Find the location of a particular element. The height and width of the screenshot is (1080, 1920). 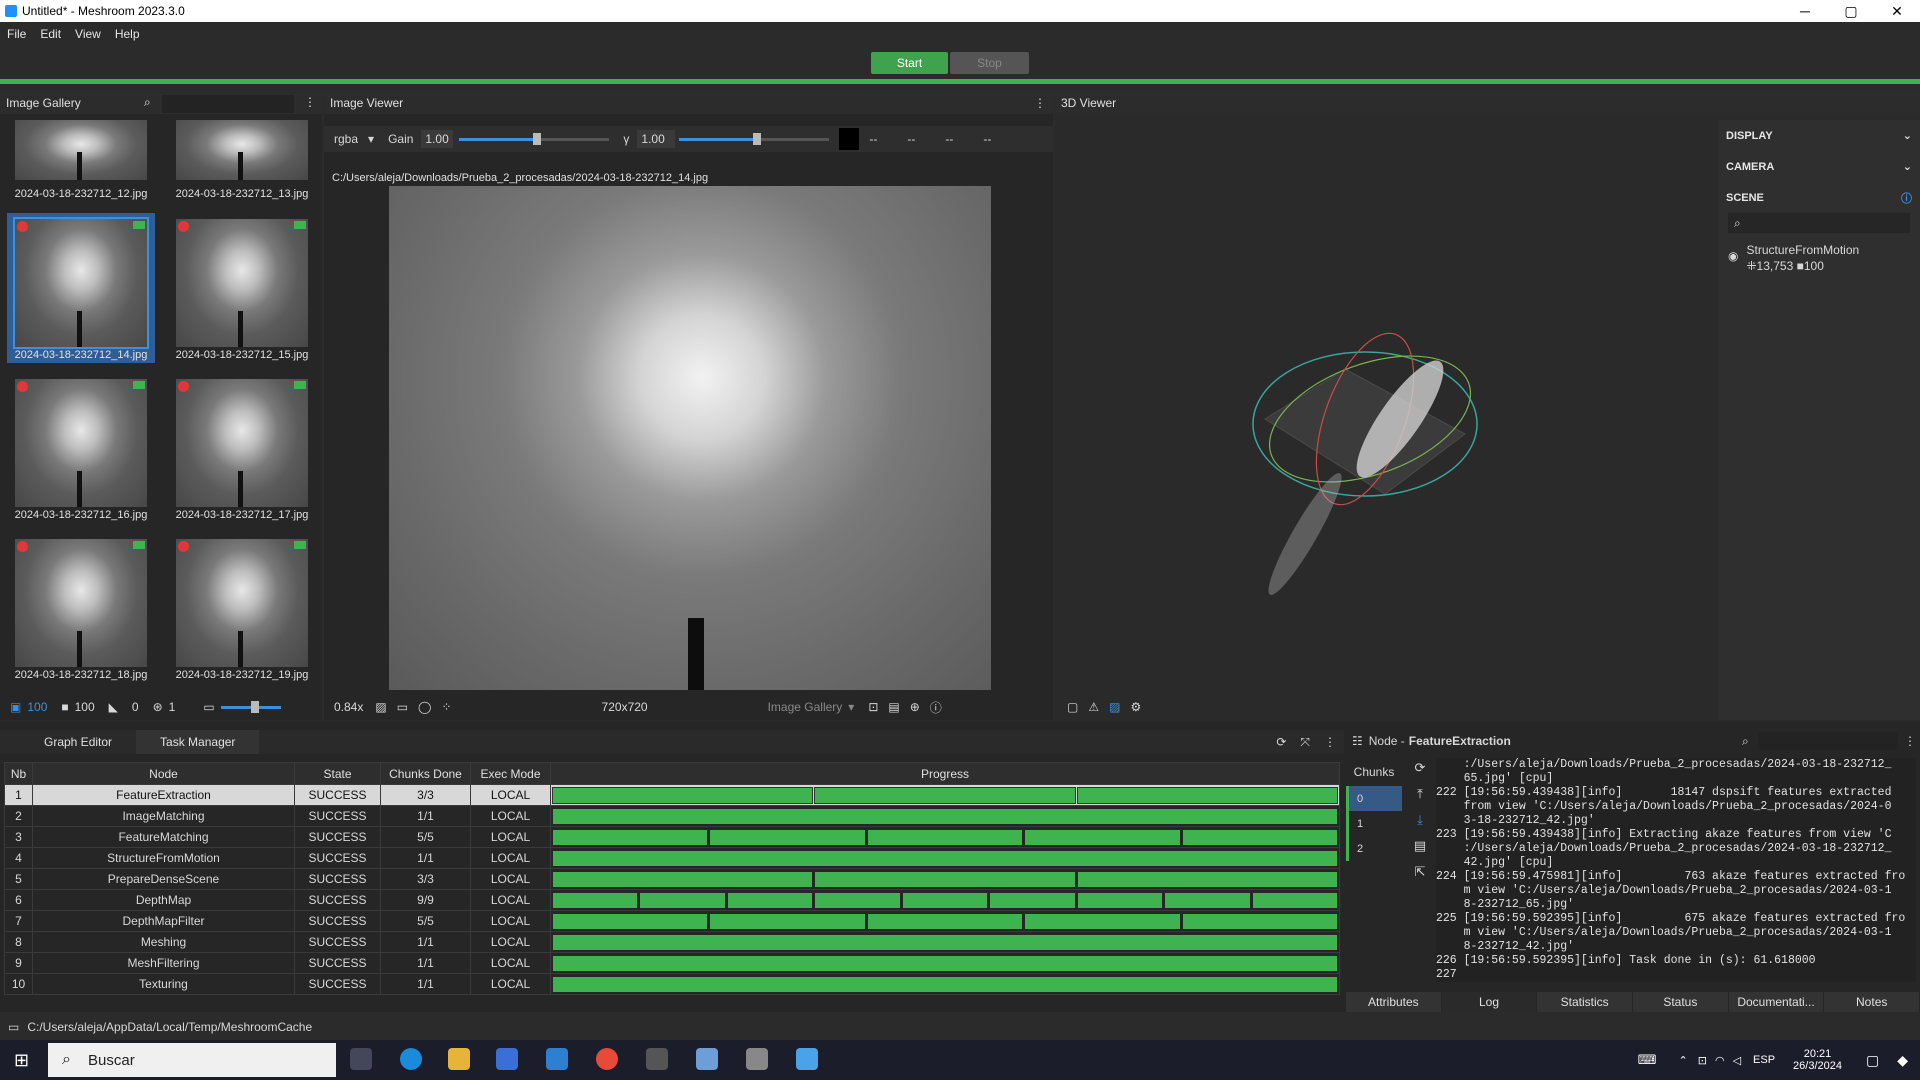

scene-item: ◉ StructureFromMotion ⁜13,753 ■100 is located at coordinates (1824, 258).